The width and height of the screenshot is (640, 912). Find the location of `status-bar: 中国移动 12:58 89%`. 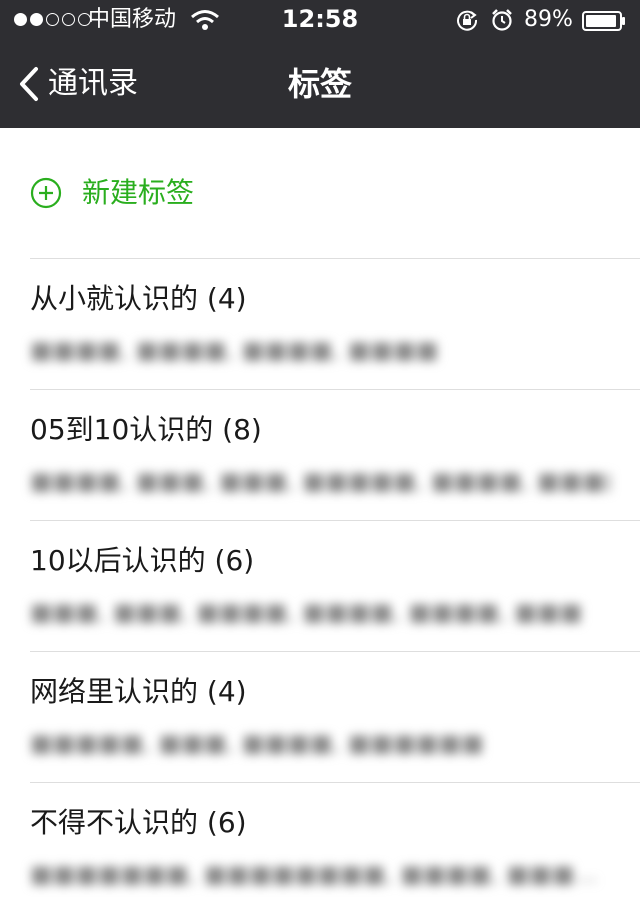

status-bar: 中国移动 12:58 89% is located at coordinates (320, 20).